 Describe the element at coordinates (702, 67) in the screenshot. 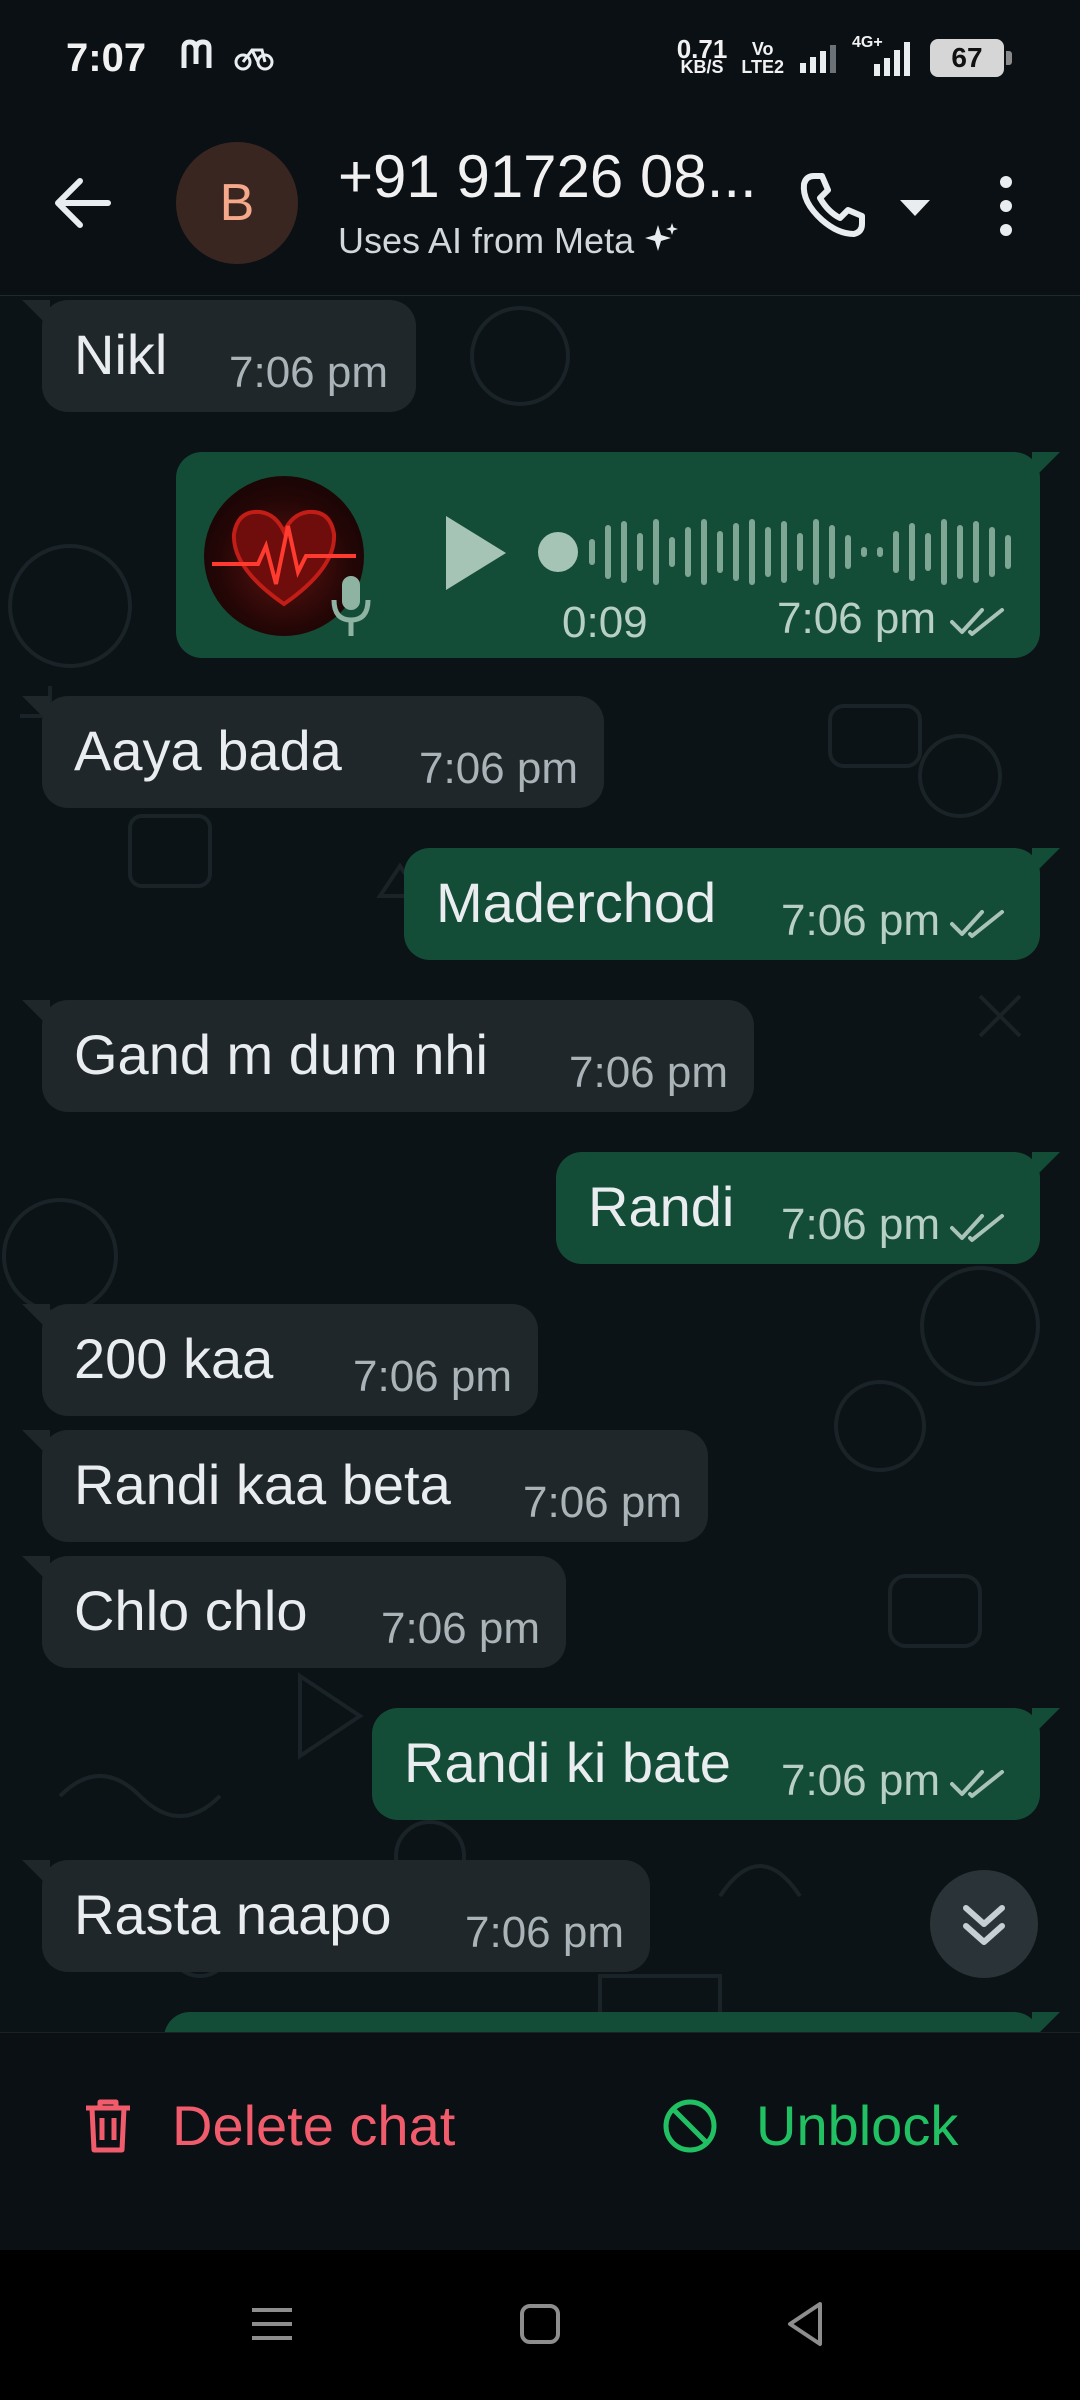

I see `net-speed-unit: KB/S` at that location.